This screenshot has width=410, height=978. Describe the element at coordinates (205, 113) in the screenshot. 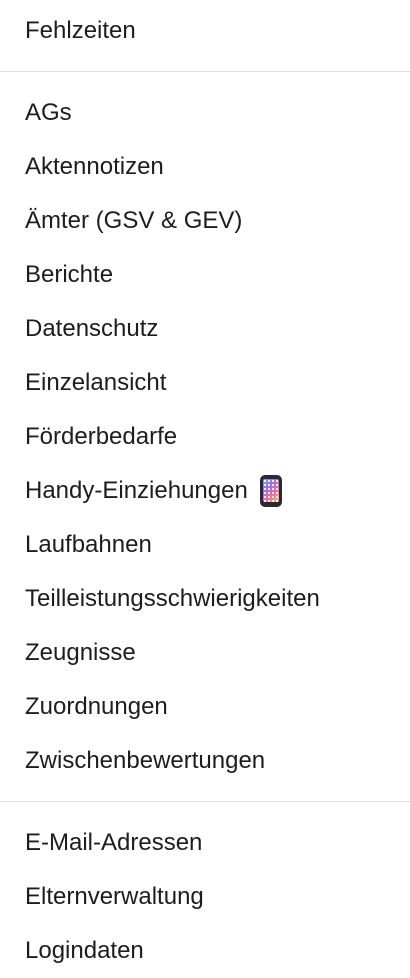

I see `menu-item-ags: AGs` at that location.